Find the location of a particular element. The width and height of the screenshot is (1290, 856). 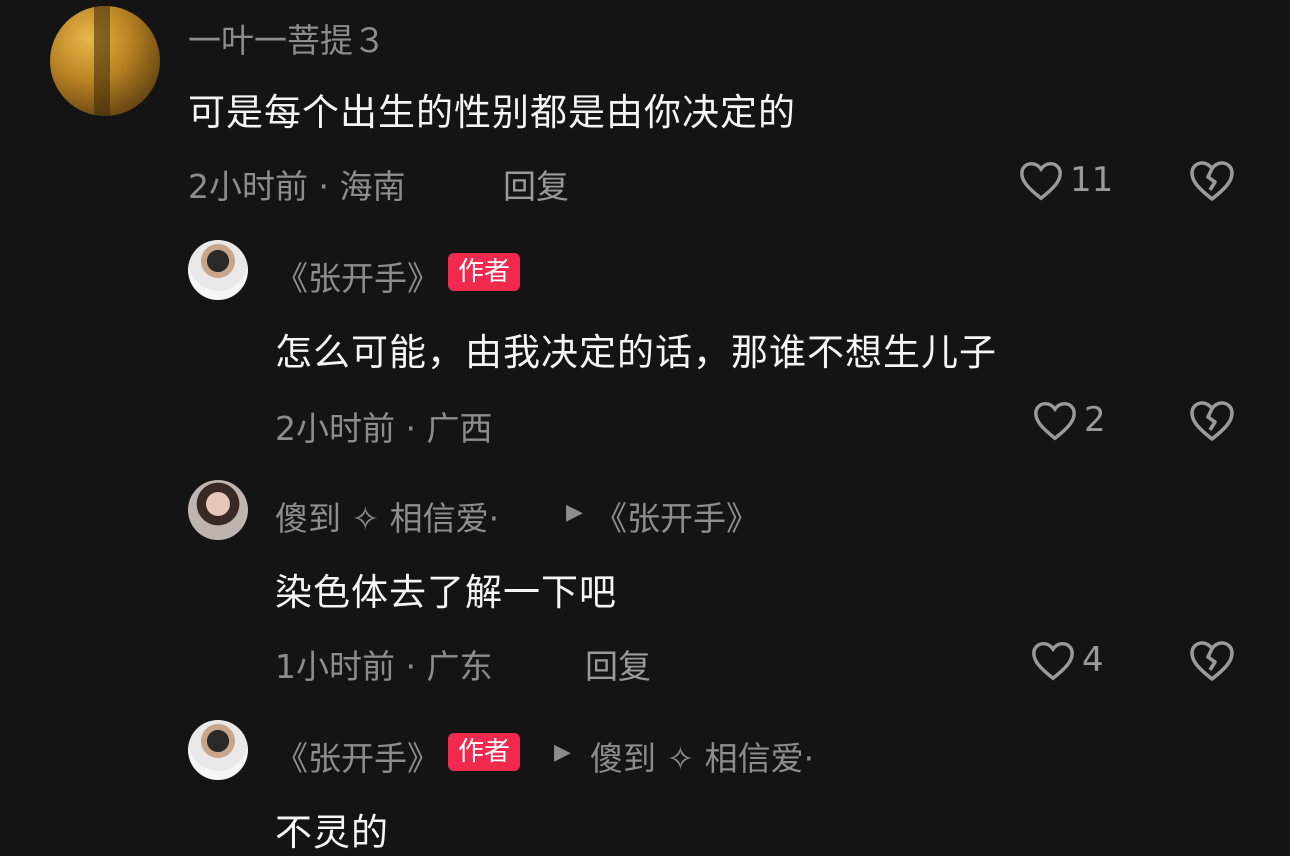

like-button: 4 is located at coordinates (1067, 660).